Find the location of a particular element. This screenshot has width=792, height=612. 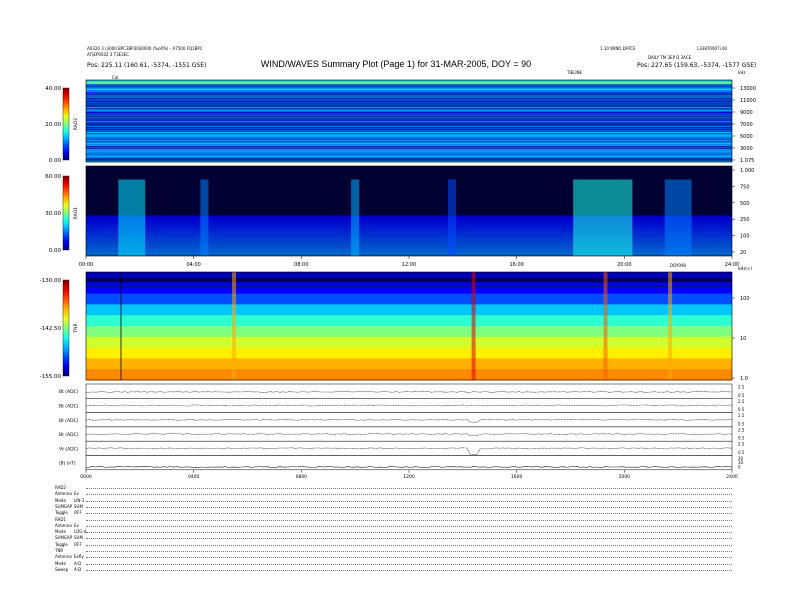

doy-label: DOY090 is located at coordinates (678, 265).